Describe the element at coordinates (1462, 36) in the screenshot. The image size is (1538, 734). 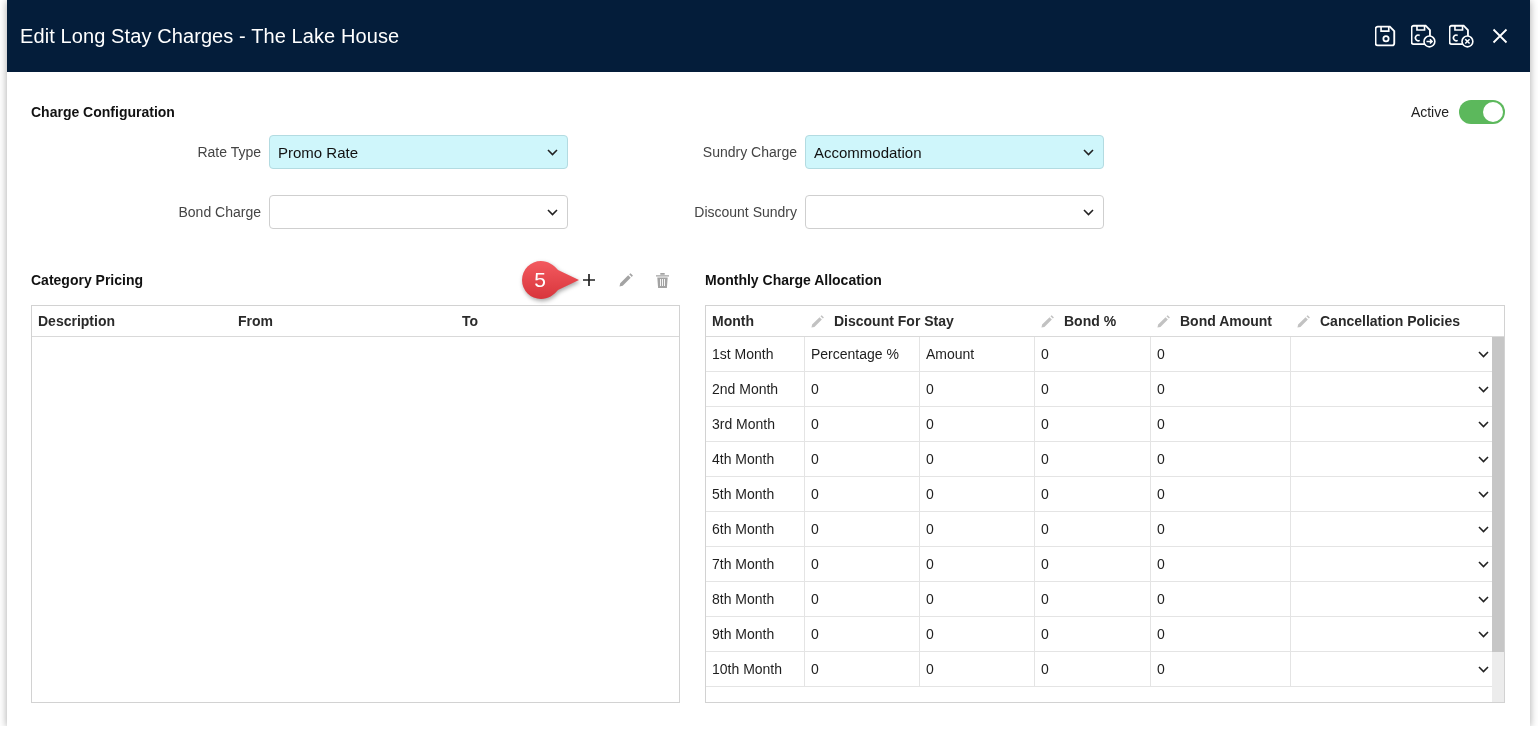
I see `floppy-x-icon` at that location.